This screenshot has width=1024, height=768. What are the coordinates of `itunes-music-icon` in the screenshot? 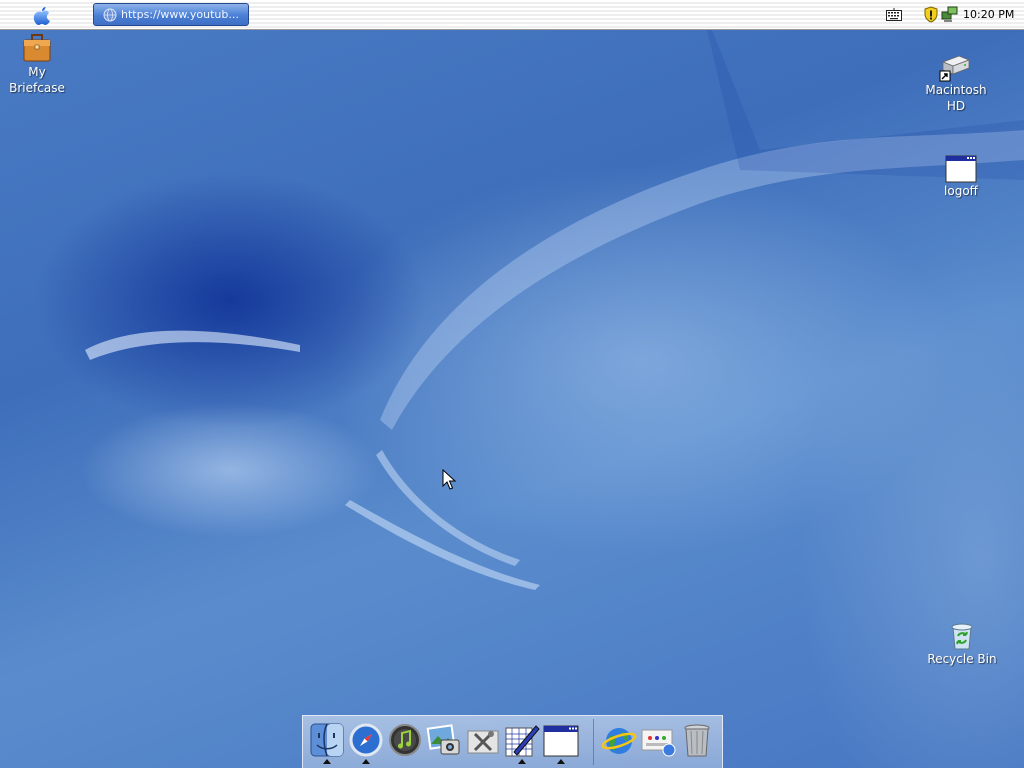 It's located at (405, 740).